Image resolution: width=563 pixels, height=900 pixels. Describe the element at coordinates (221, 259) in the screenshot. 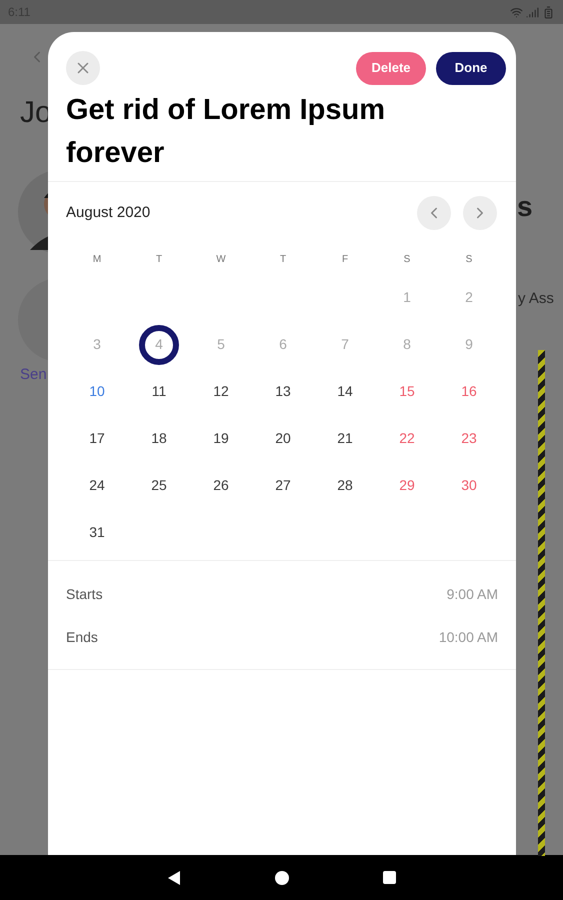

I see `weekday-label: W` at that location.